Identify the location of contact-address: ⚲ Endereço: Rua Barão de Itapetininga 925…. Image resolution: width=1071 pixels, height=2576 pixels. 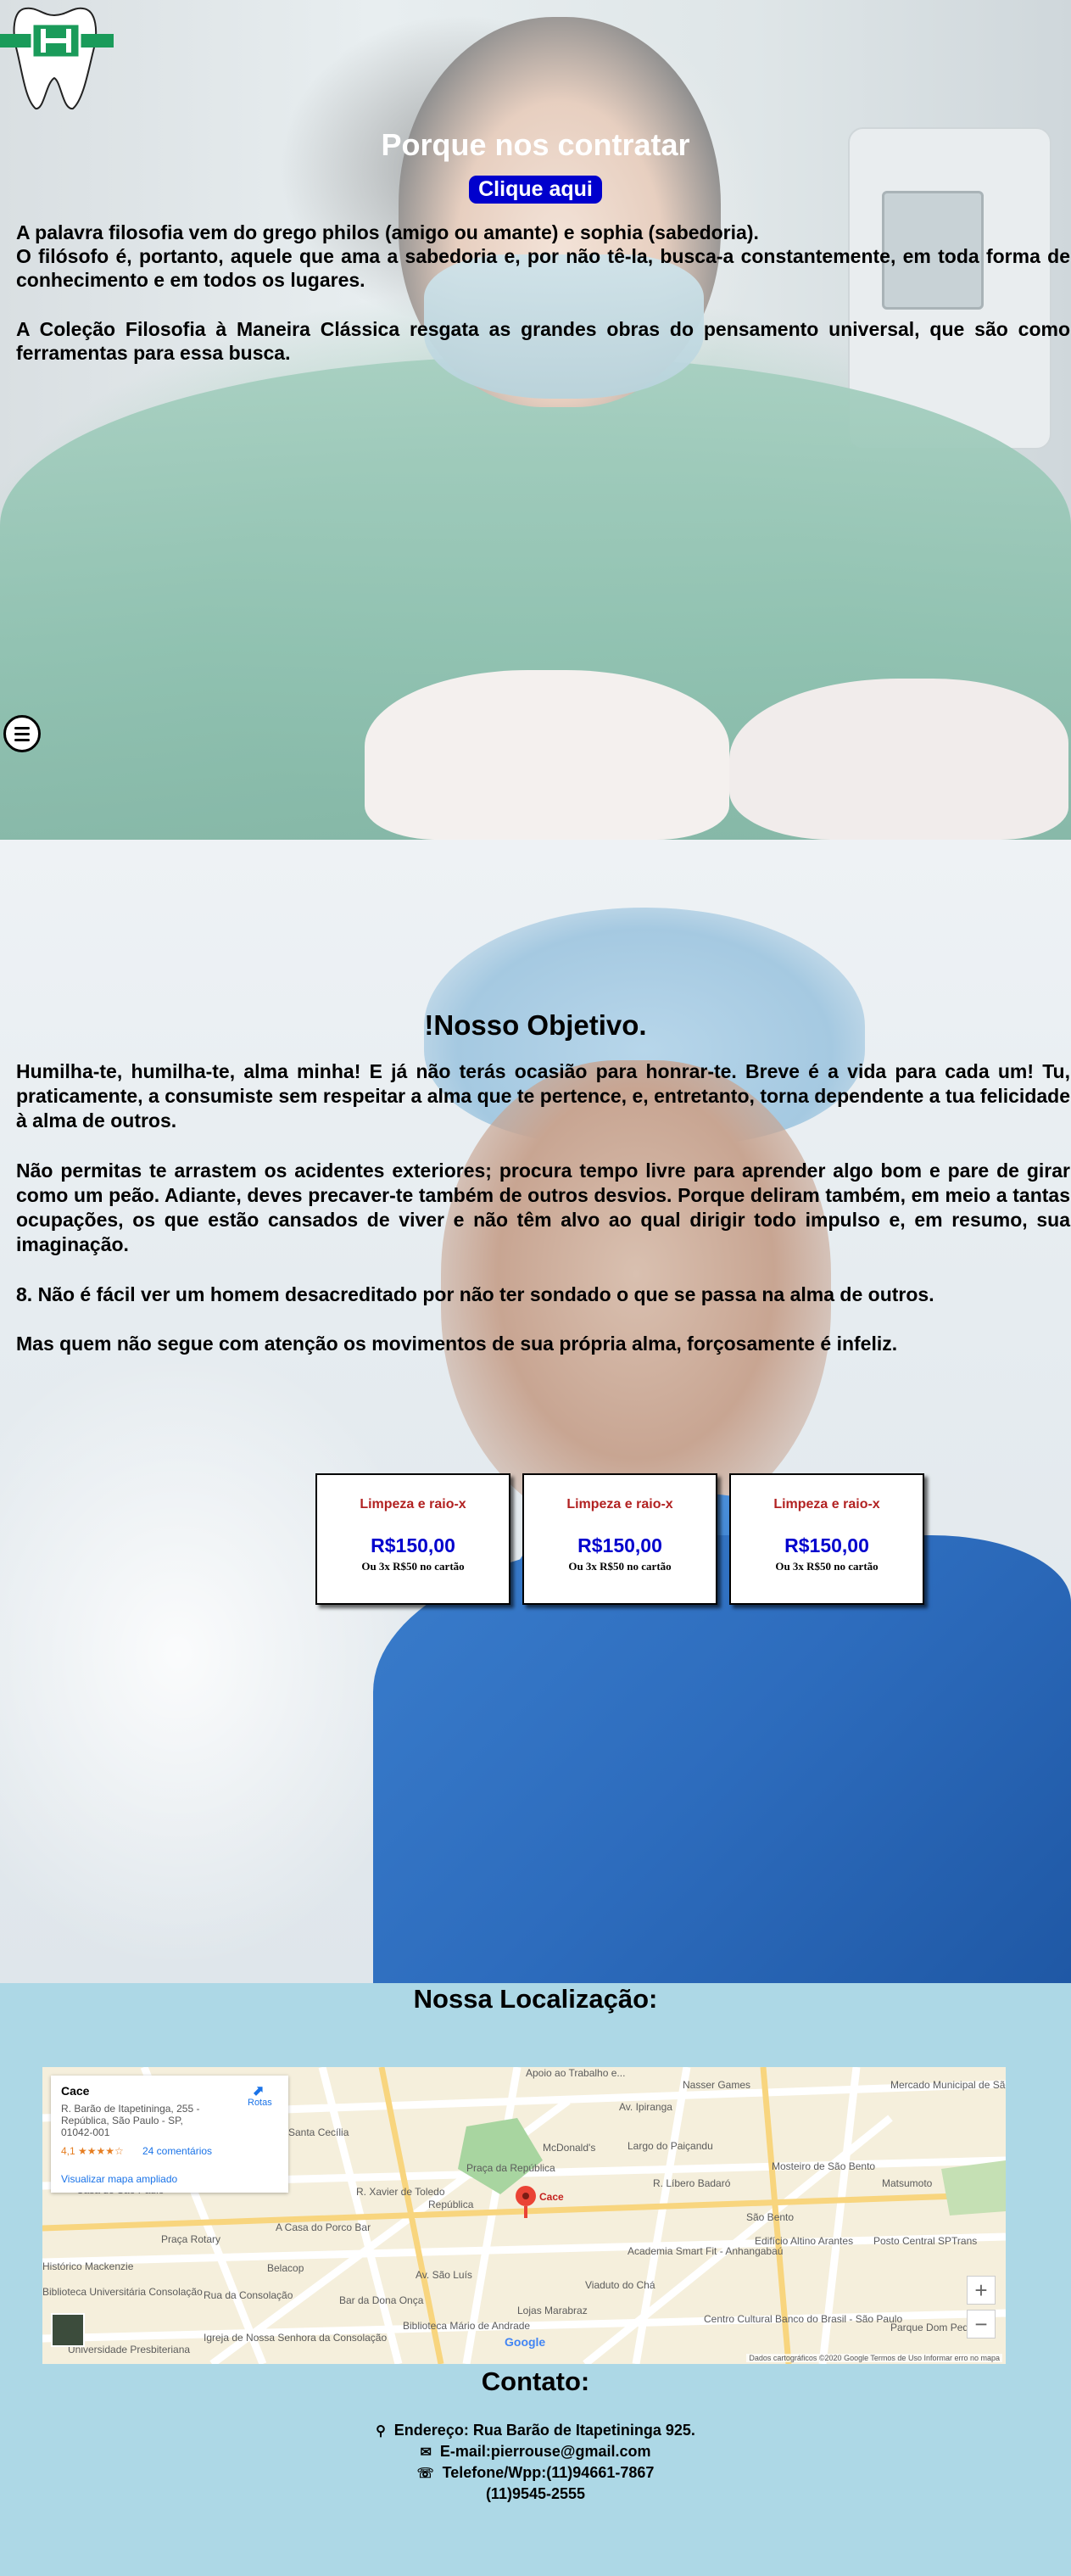
(535, 2430).